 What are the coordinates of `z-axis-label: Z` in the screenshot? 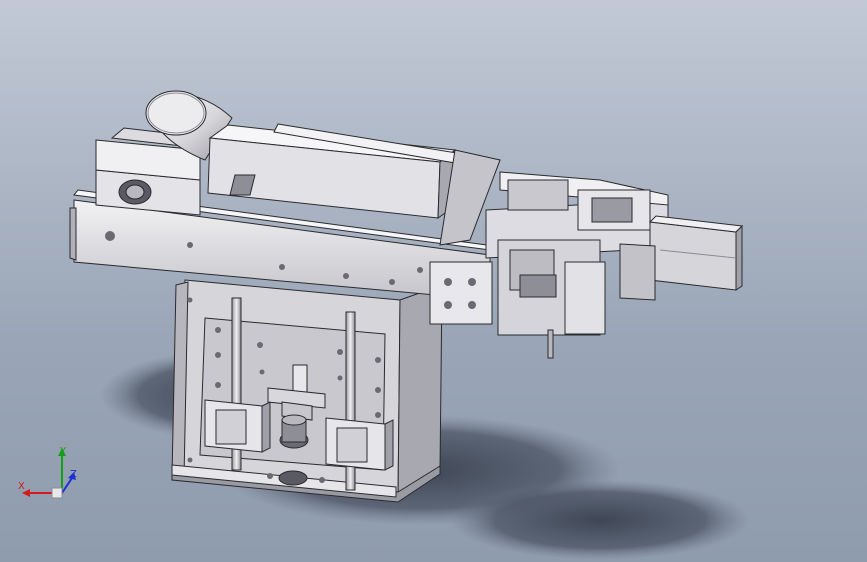 It's located at (73, 474).